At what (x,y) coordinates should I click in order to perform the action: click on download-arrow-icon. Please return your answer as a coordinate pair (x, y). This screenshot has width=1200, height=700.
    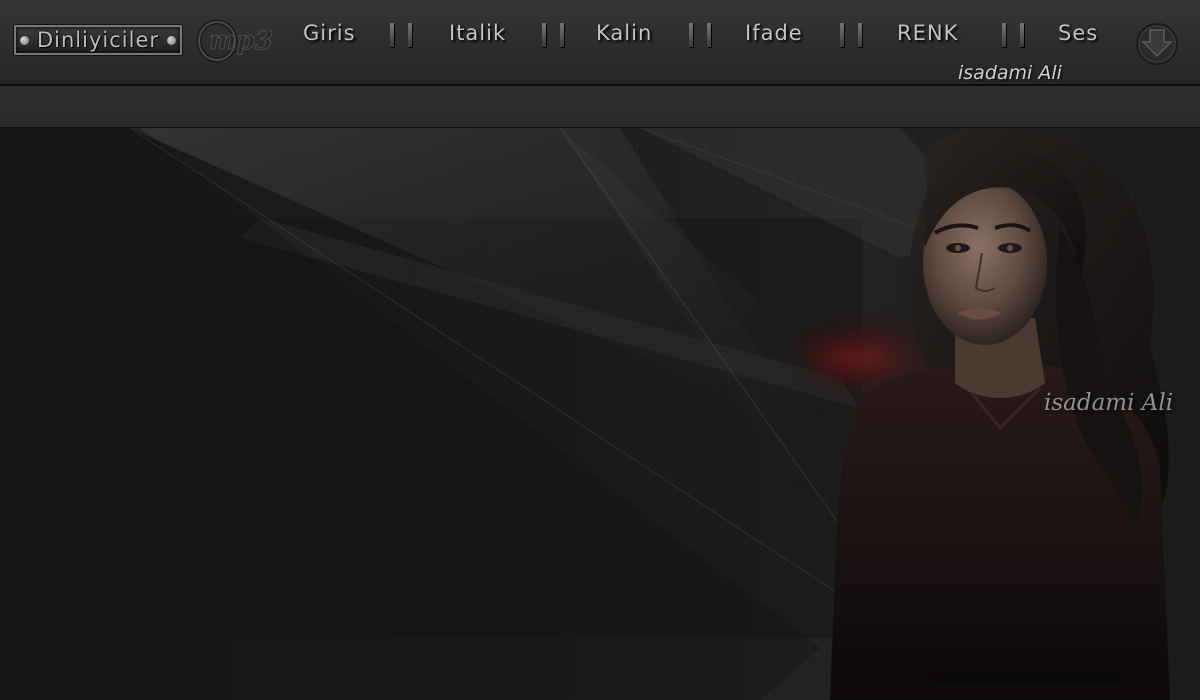
    Looking at the image, I should click on (1157, 44).